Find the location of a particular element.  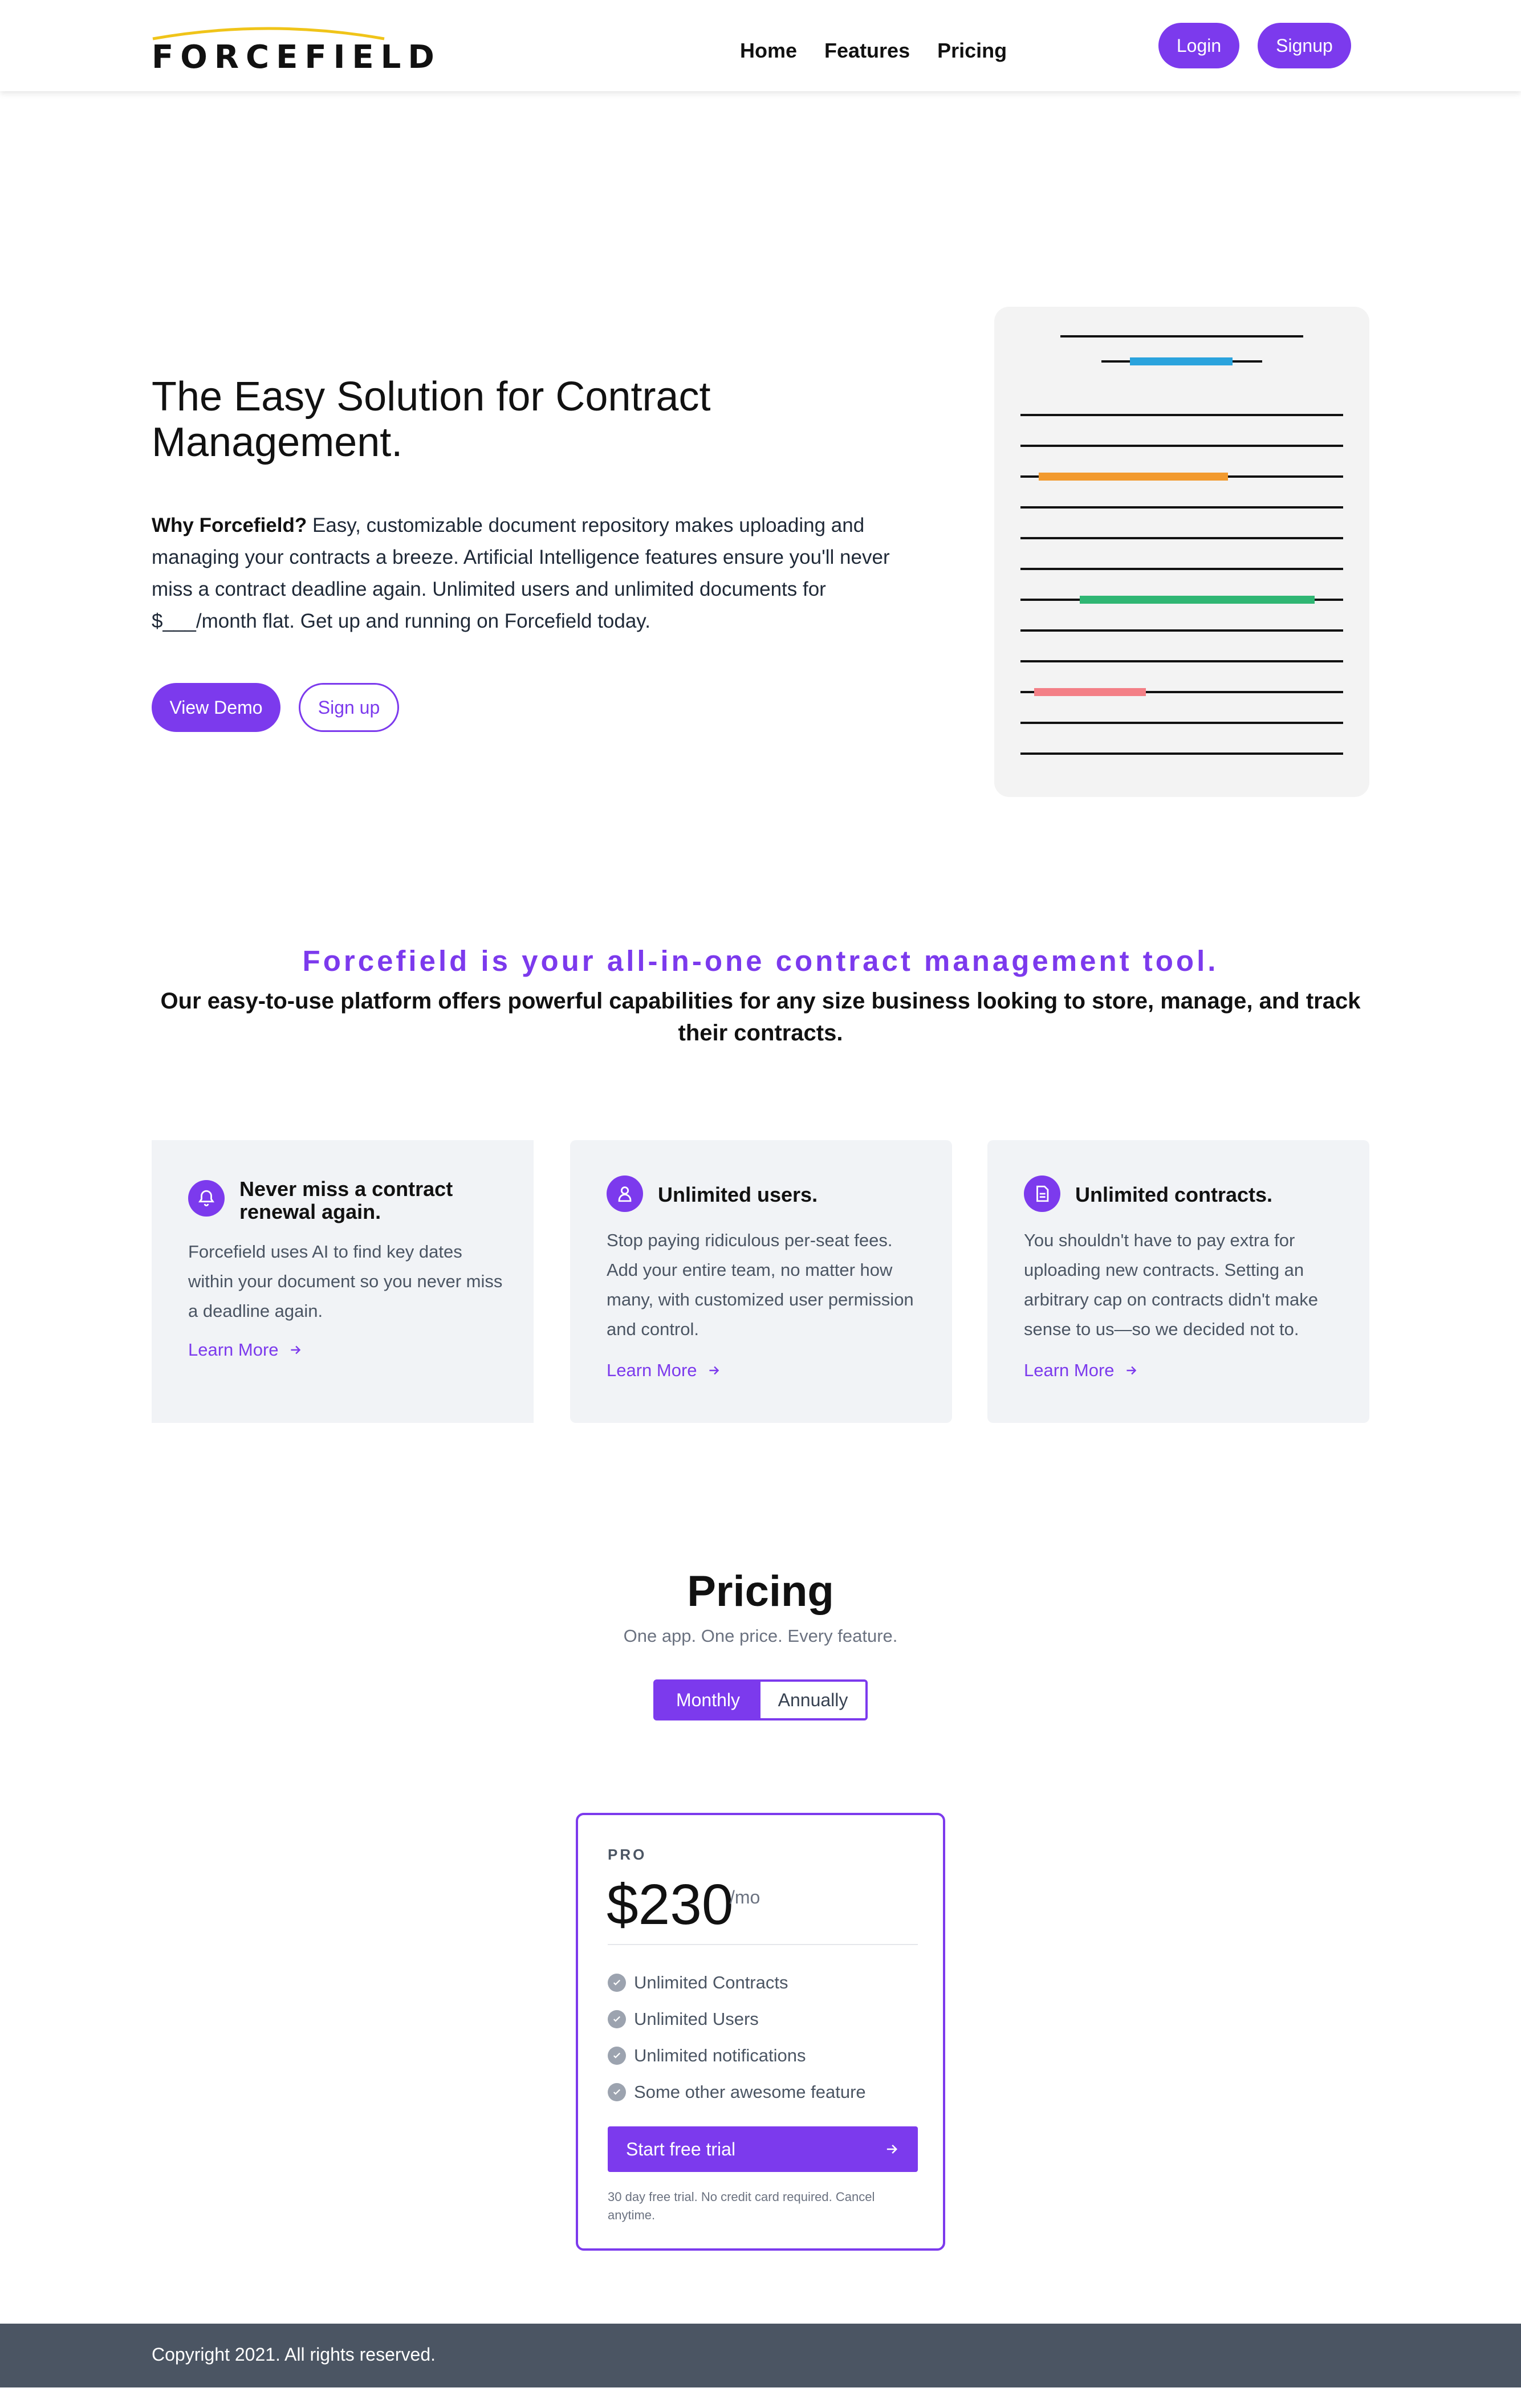

plan-name: PRO is located at coordinates (627, 1854).